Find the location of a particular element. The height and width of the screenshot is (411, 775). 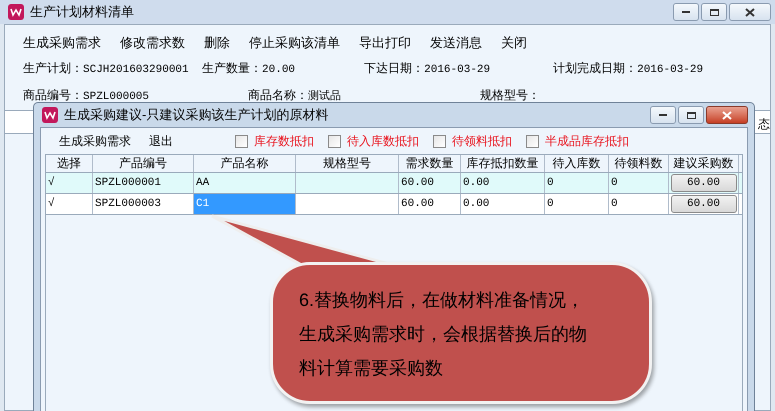

column-header: 待入库数 is located at coordinates (577, 163).